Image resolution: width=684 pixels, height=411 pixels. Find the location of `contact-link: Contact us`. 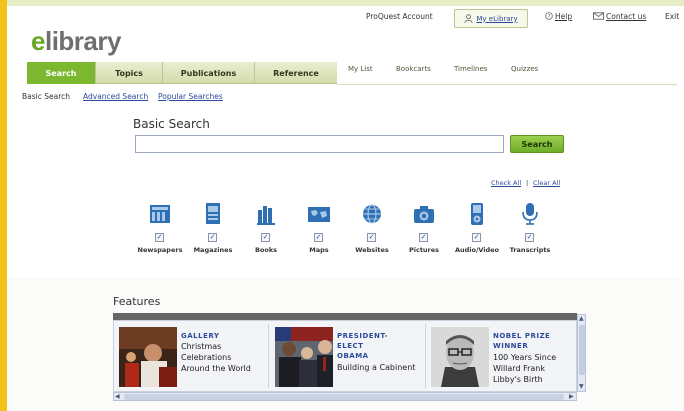

contact-link: Contact us is located at coordinates (619, 16).